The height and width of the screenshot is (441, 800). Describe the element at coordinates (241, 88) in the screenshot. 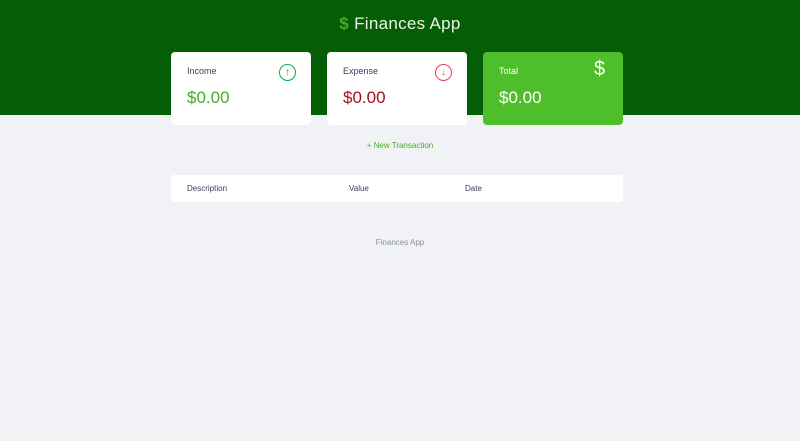

I see `income-card: Income $0.00 ↑` at that location.